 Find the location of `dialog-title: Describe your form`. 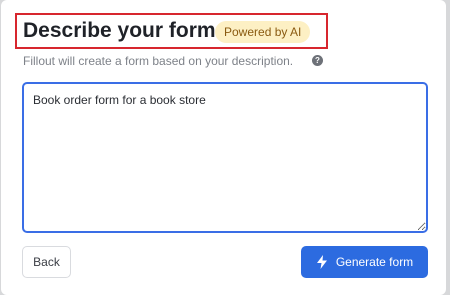

dialog-title: Describe your form is located at coordinates (119, 30).